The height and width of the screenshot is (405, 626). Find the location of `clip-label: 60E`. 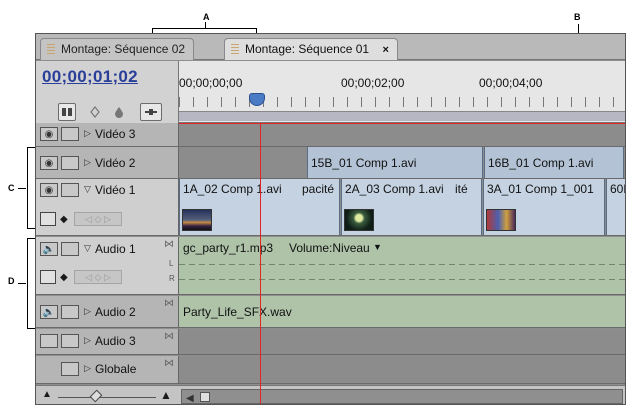

clip-label: 60E is located at coordinates (617, 189).